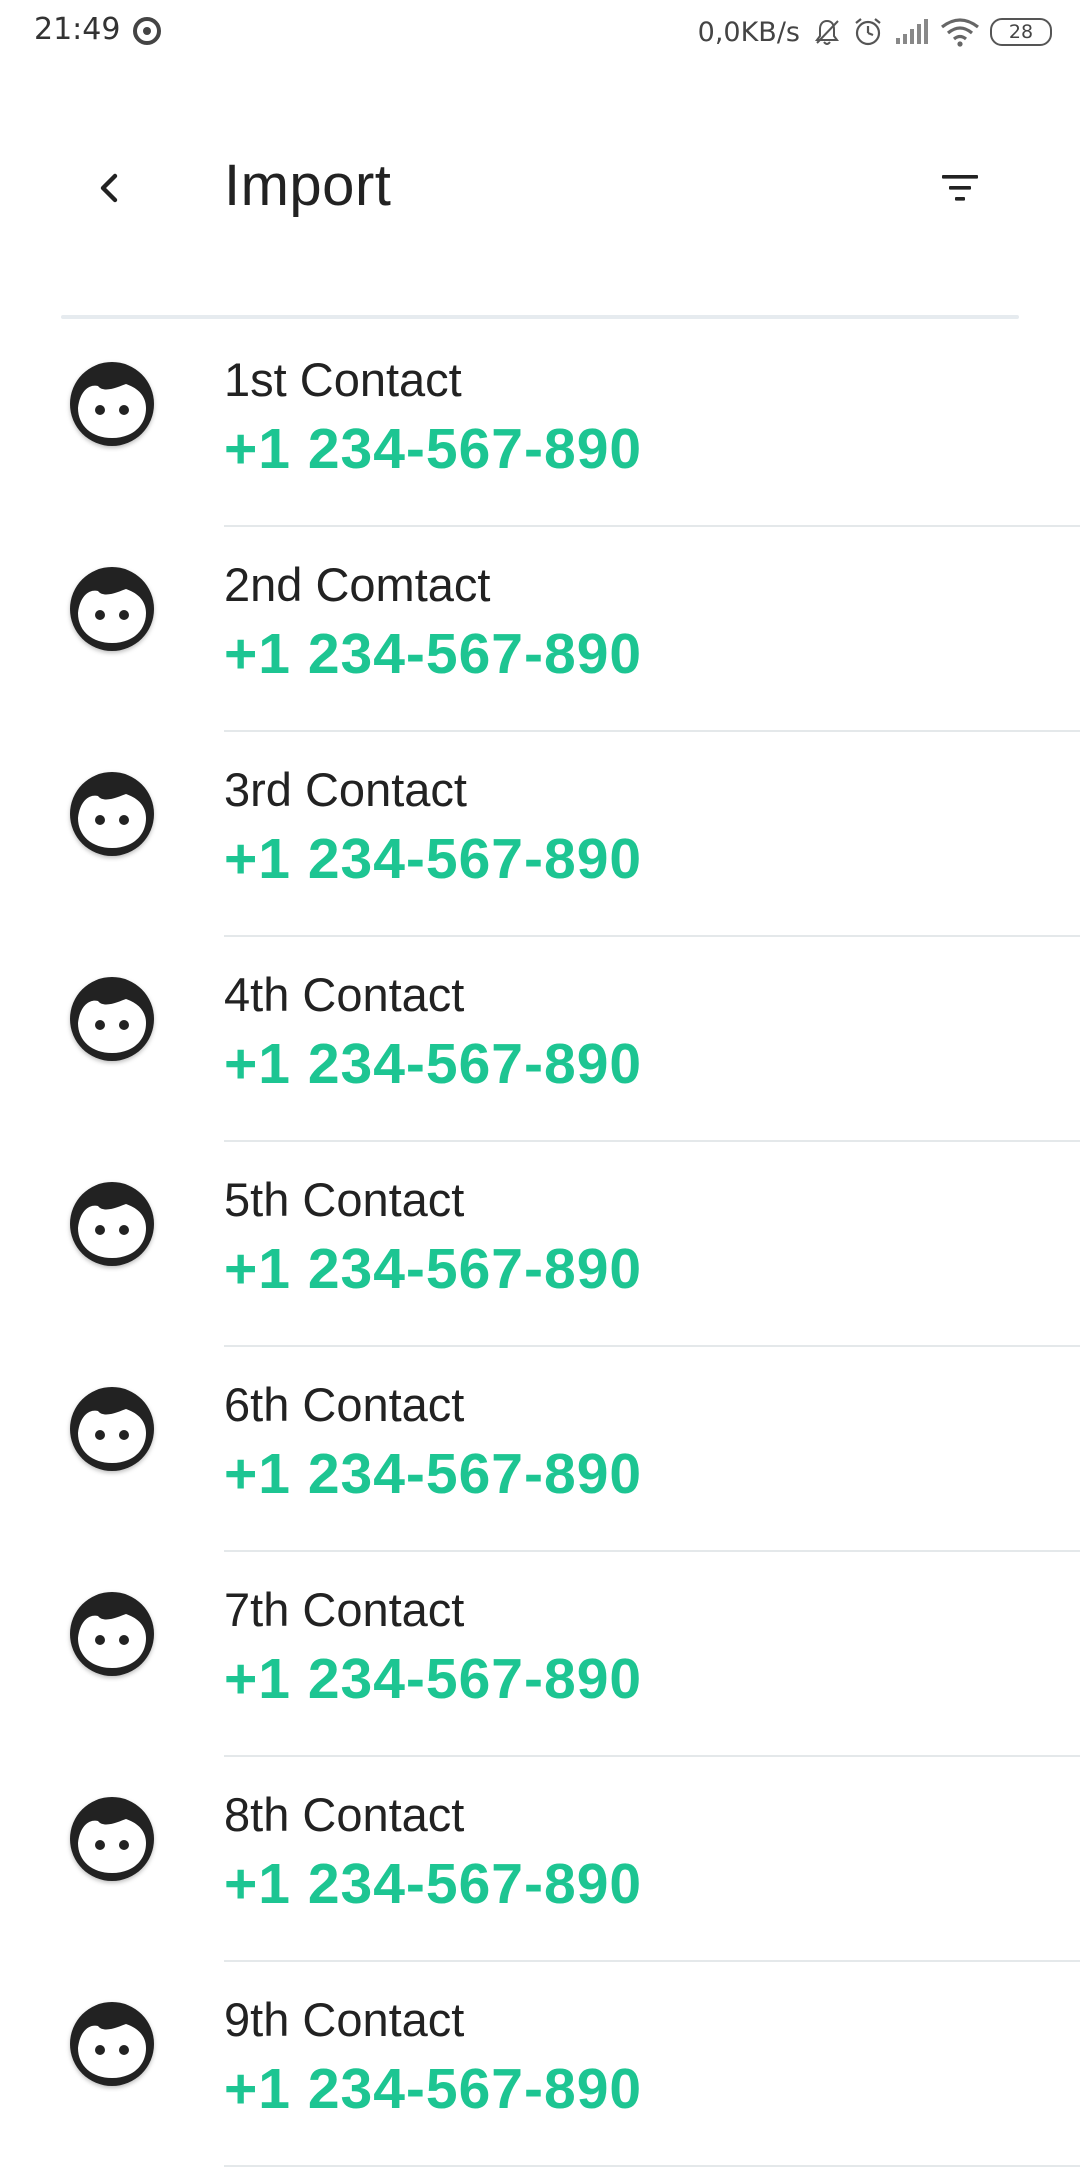  I want to click on battery-level: 28, so click(1021, 32).